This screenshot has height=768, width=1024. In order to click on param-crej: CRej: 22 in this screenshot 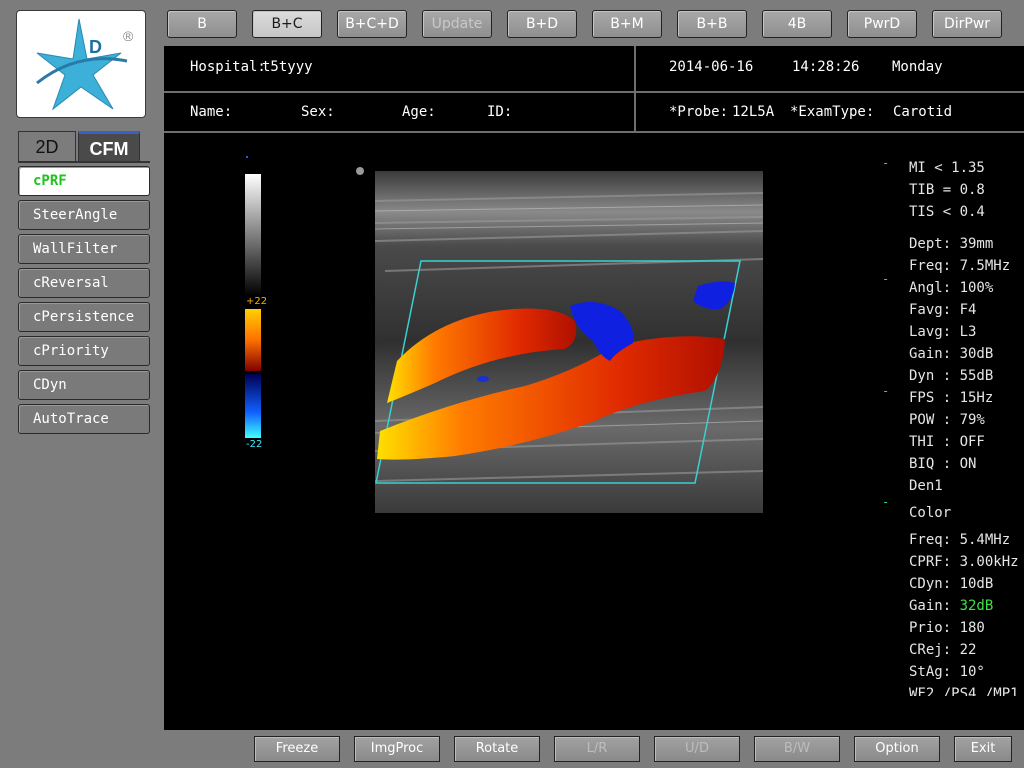, I will do `click(943, 650)`.